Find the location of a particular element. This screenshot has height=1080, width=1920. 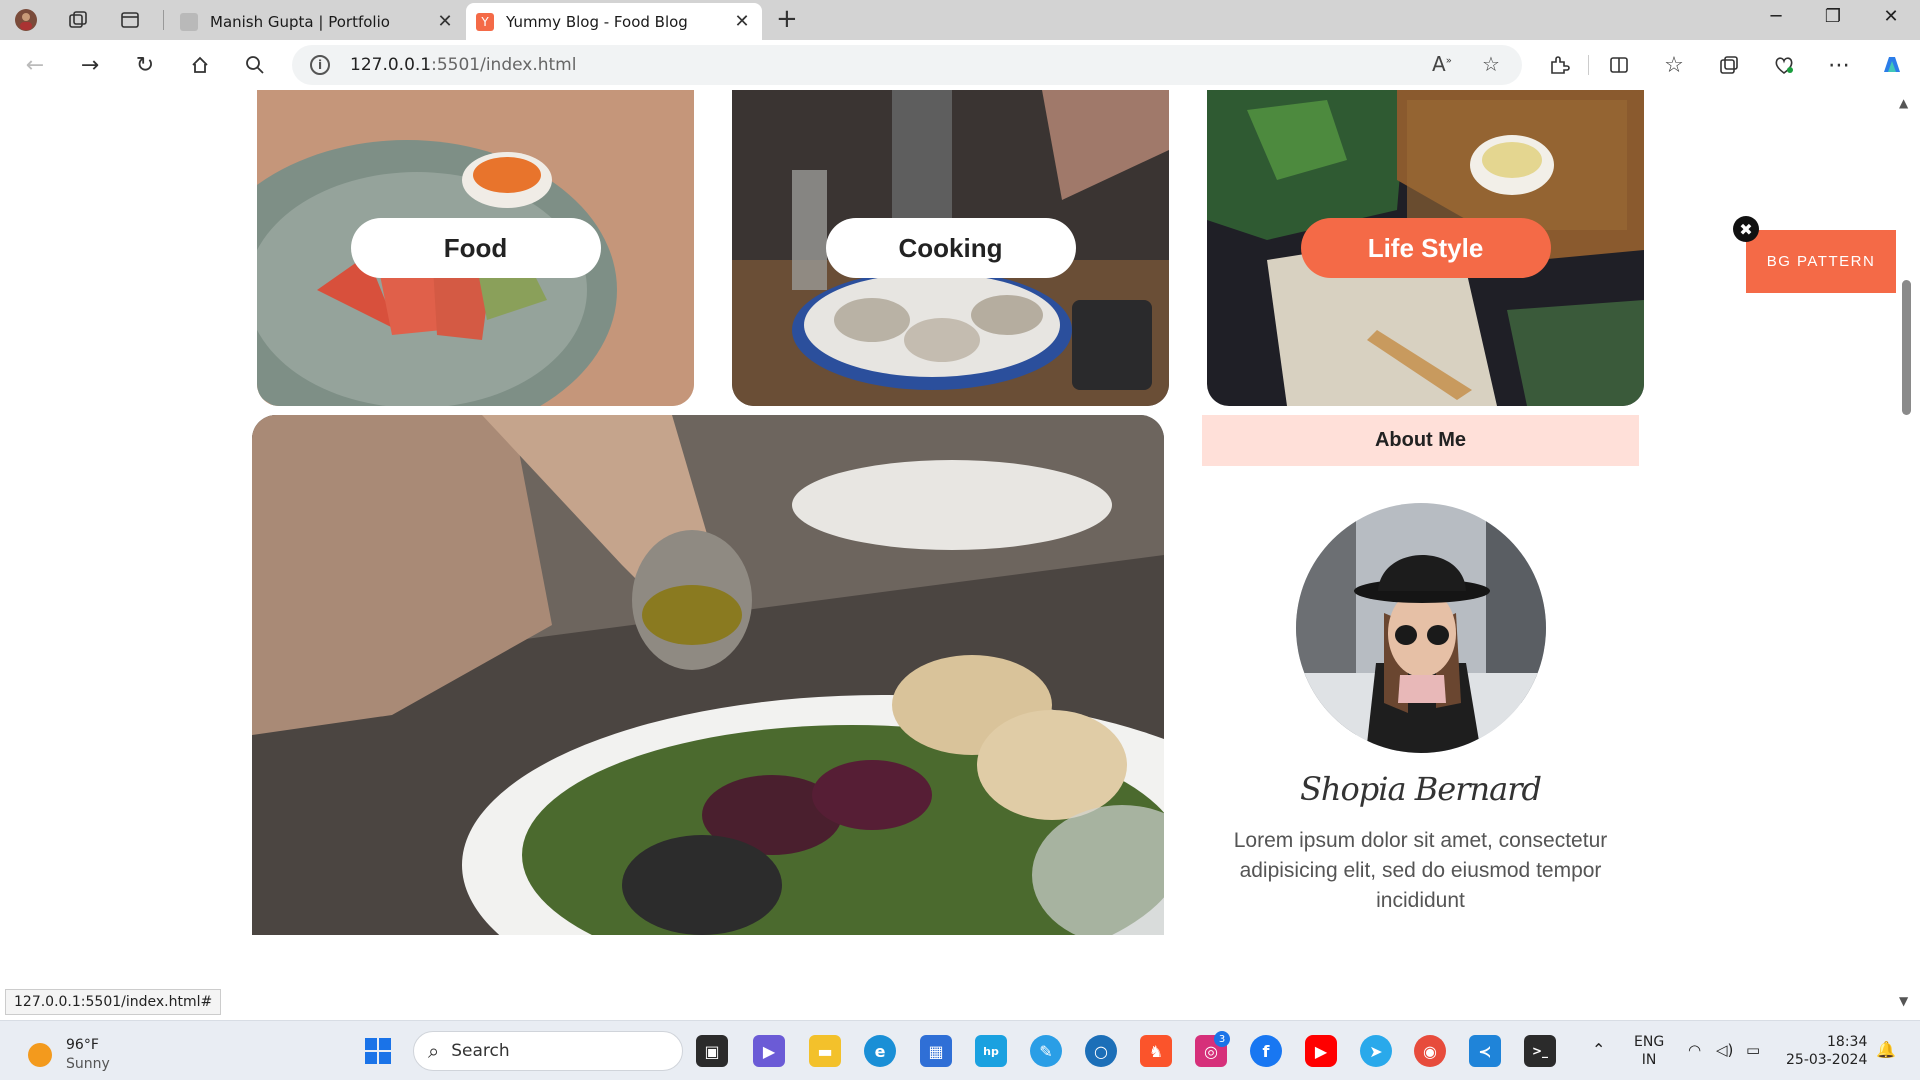

close-icon: ✖ is located at coordinates (1746, 229).